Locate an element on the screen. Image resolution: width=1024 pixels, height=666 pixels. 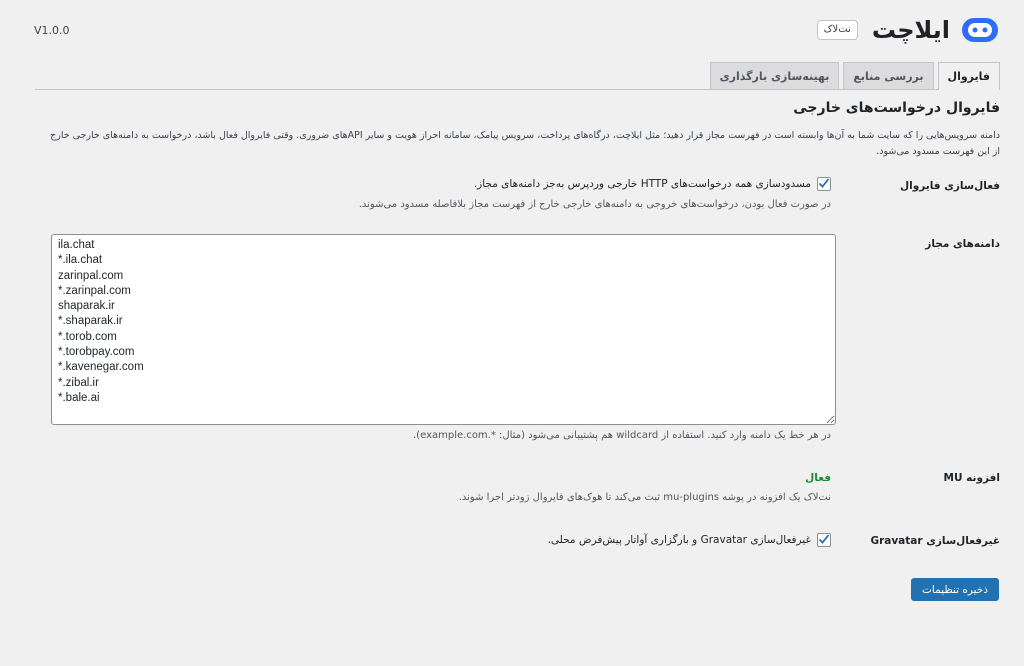
tab-load-optimization: بهینه‌سازی بارگذاری is located at coordinates (774, 75).